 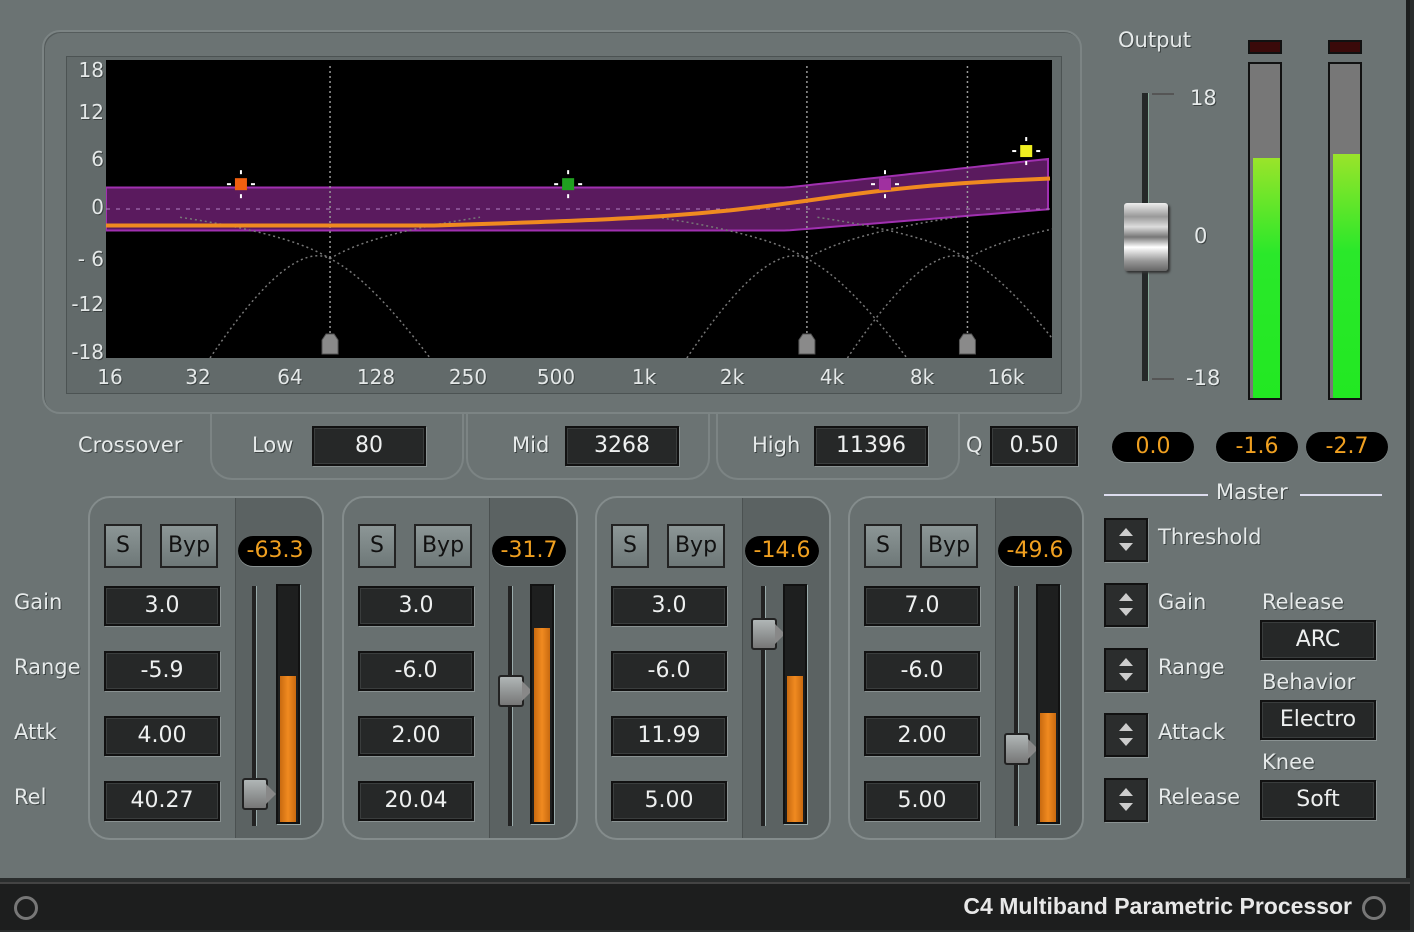 What do you see at coordinates (1126, 605) in the screenshot?
I see `master-gain-spinner` at bounding box center [1126, 605].